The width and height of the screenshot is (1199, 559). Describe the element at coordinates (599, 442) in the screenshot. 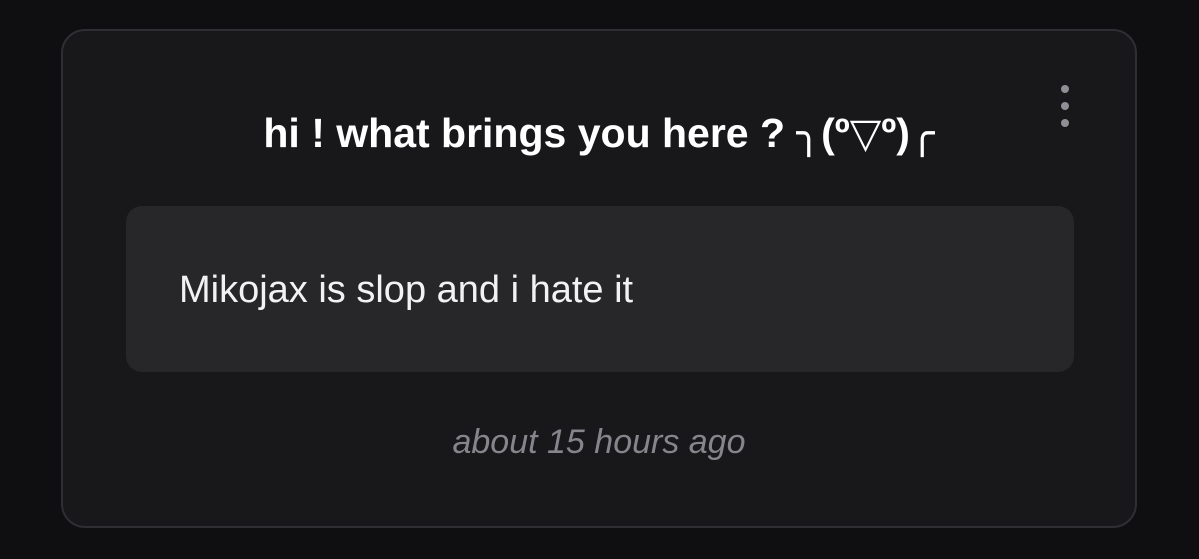

I see `timestamp: about 15 hours ago` at that location.